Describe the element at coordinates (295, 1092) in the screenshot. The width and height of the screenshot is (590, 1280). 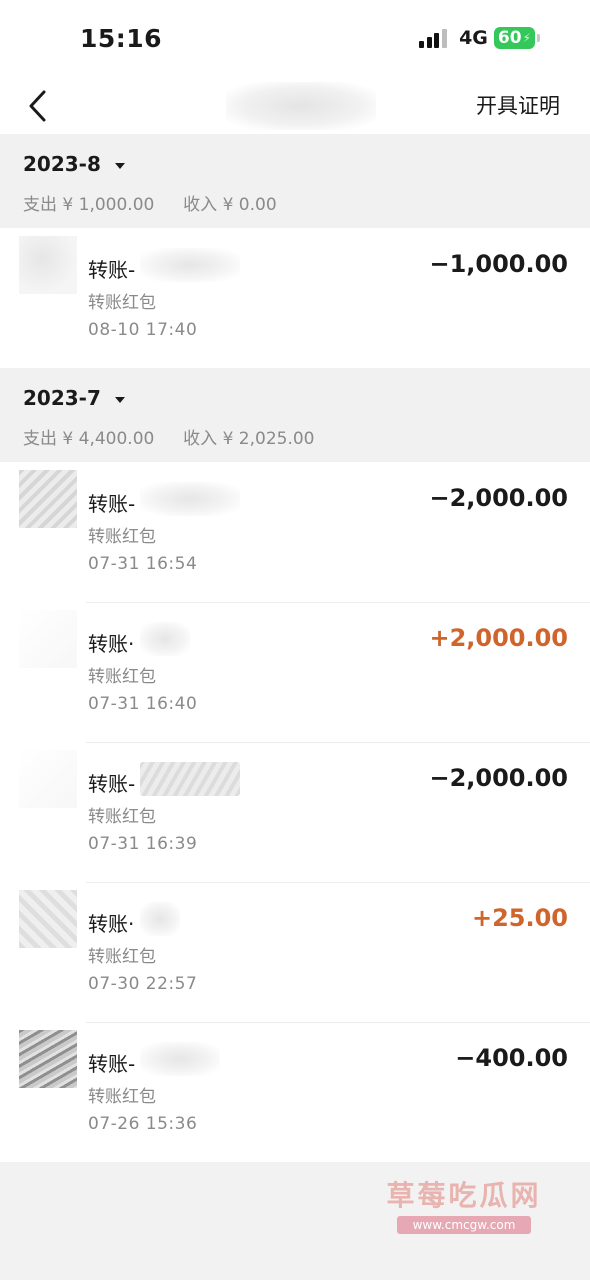
I see `transaction-row: 转账- 转账红包 07-26 15:36 −400.00` at that location.